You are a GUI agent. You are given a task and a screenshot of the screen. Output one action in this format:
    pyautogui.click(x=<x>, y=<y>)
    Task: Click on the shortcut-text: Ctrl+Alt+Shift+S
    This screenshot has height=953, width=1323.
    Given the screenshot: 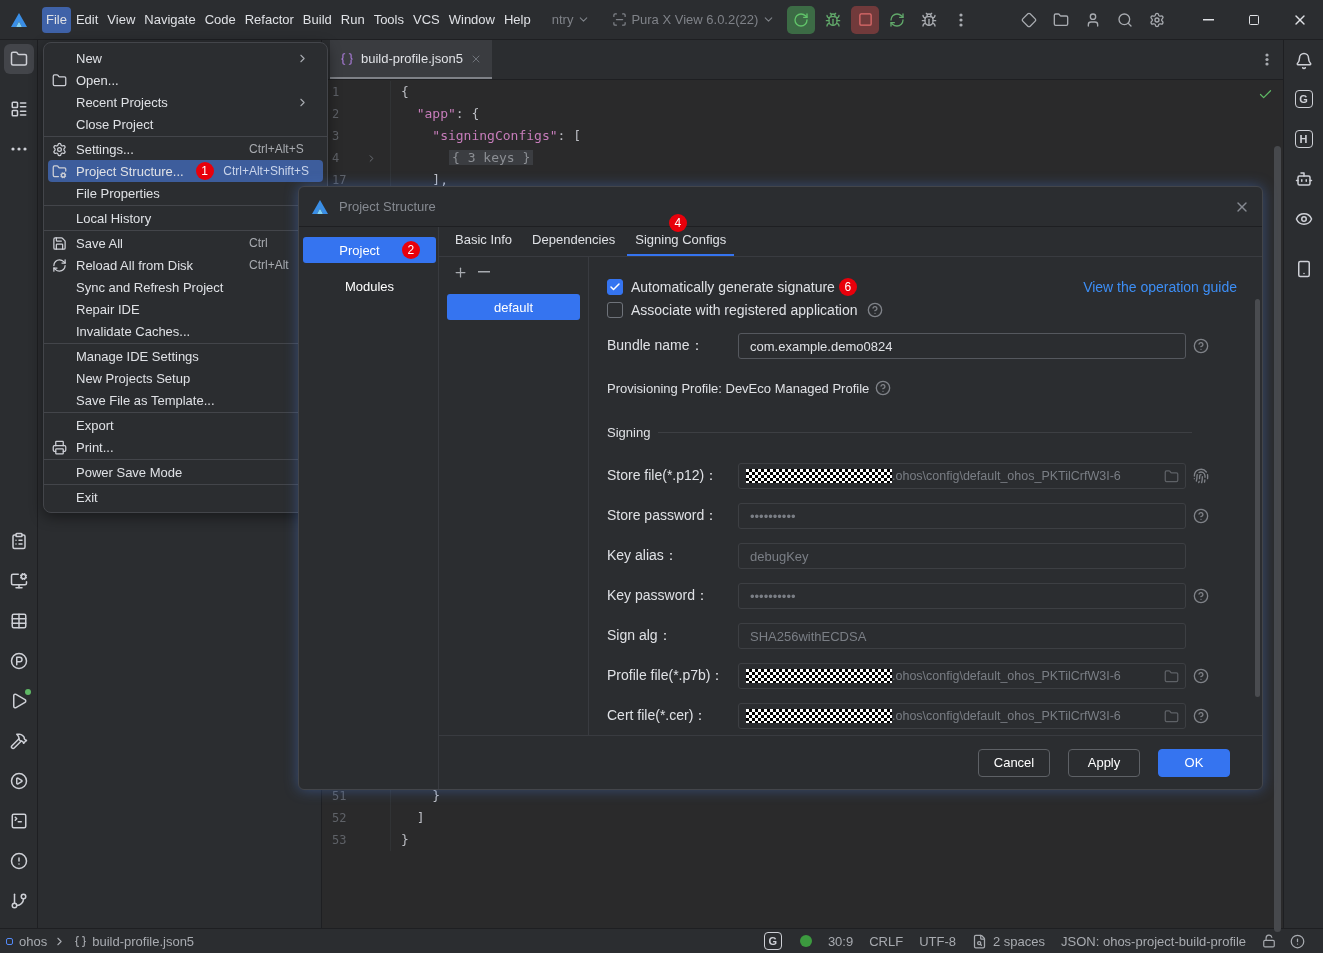 What is the action you would take?
    pyautogui.click(x=266, y=171)
    